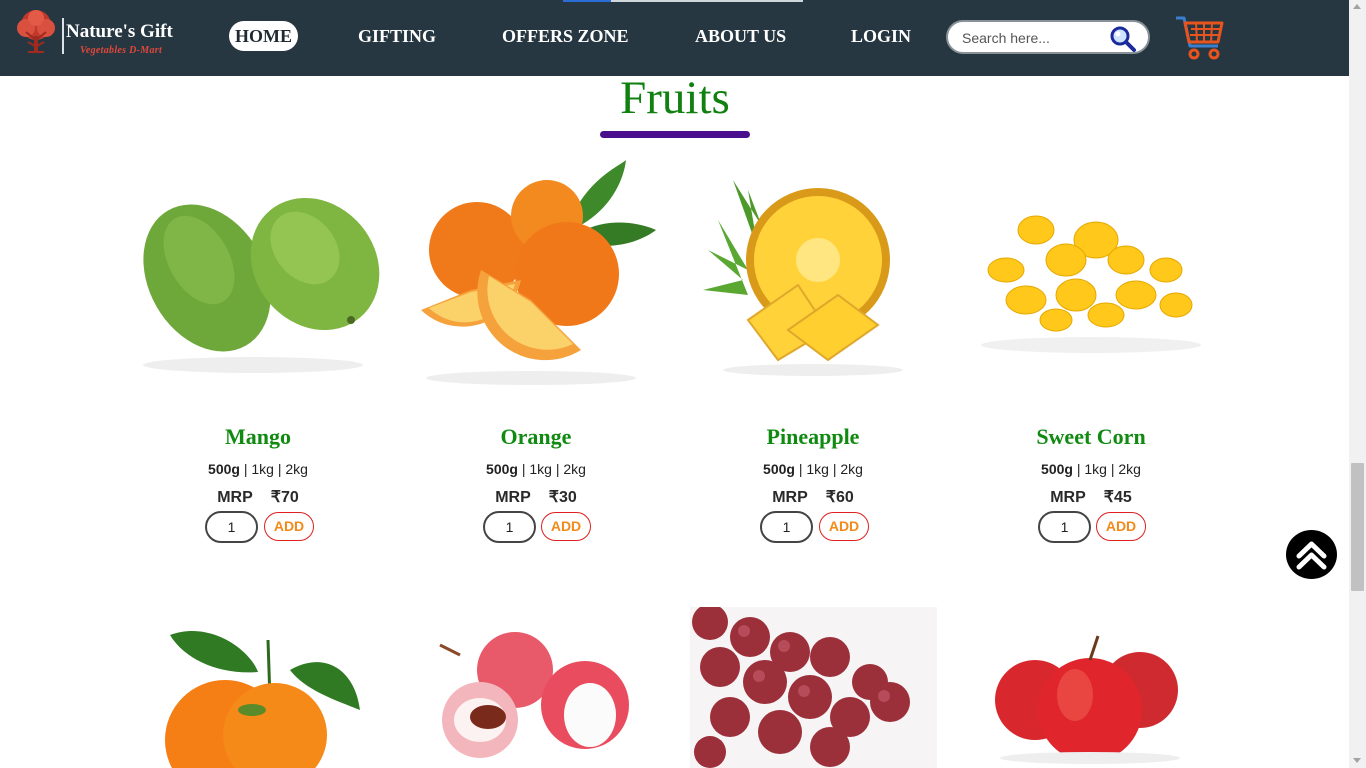  I want to click on nav-about-us: ABOUT US, so click(740, 36).